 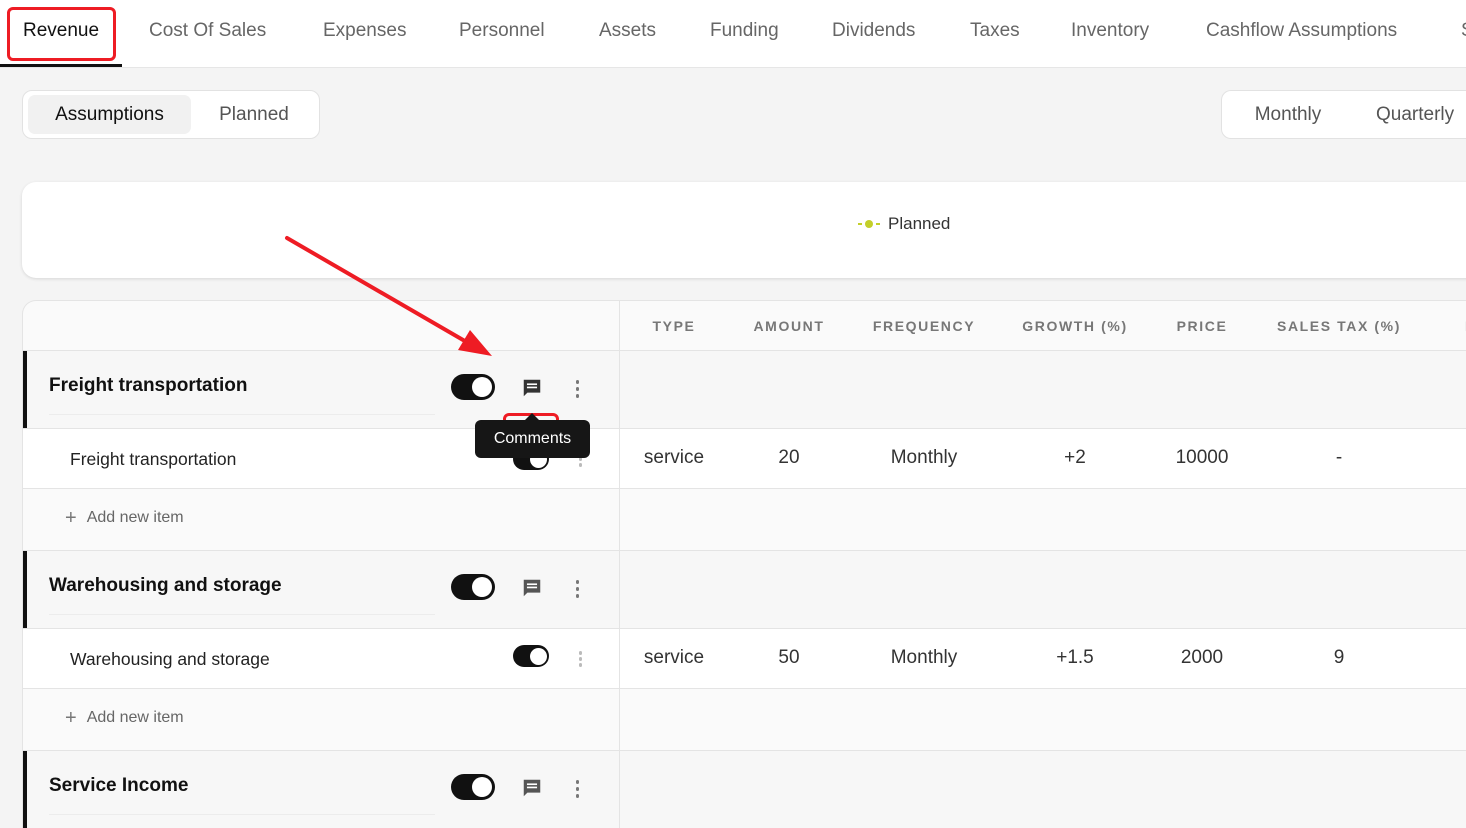 I want to click on chart-legend: Planned, so click(x=904, y=224).